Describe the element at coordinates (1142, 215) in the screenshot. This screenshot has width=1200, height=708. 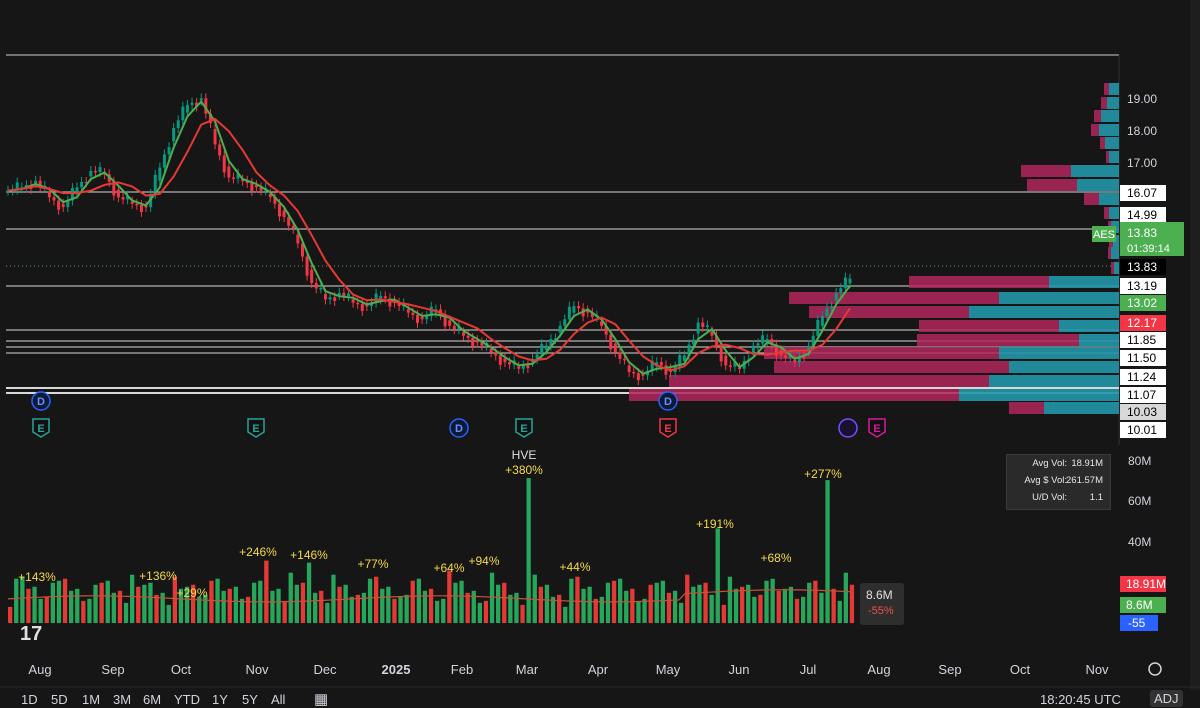
I see `price-label: 14.99` at that location.